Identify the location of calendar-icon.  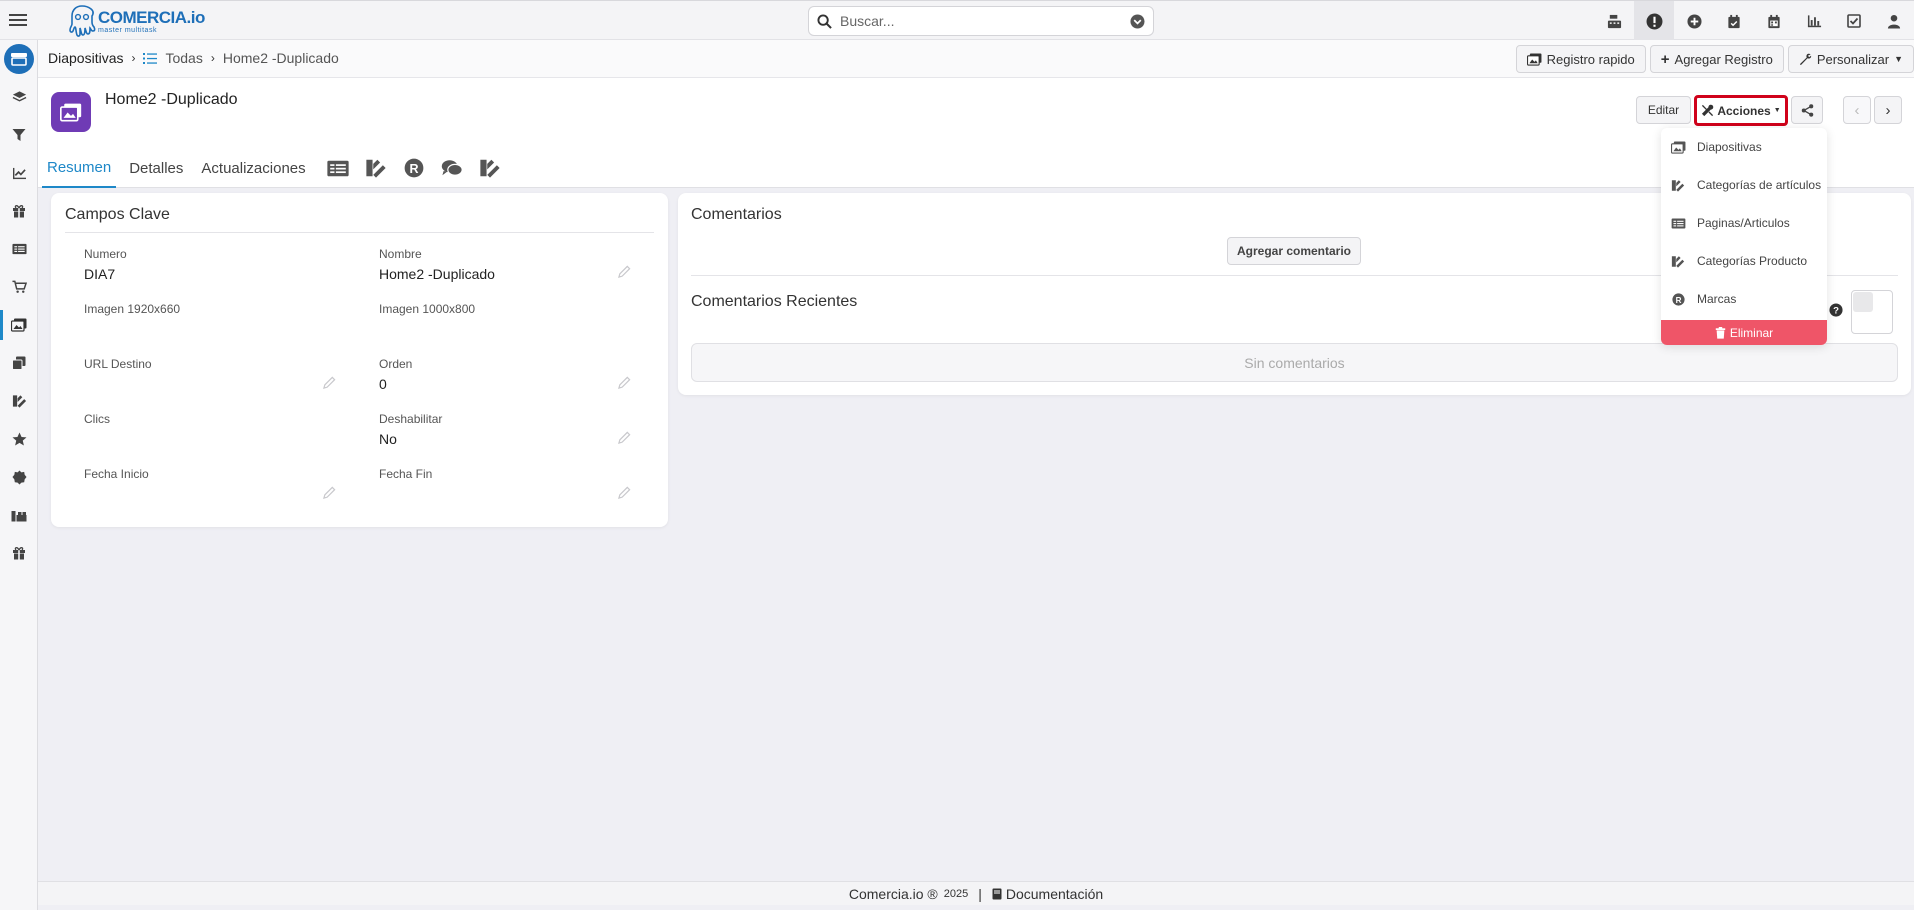
(1774, 21).